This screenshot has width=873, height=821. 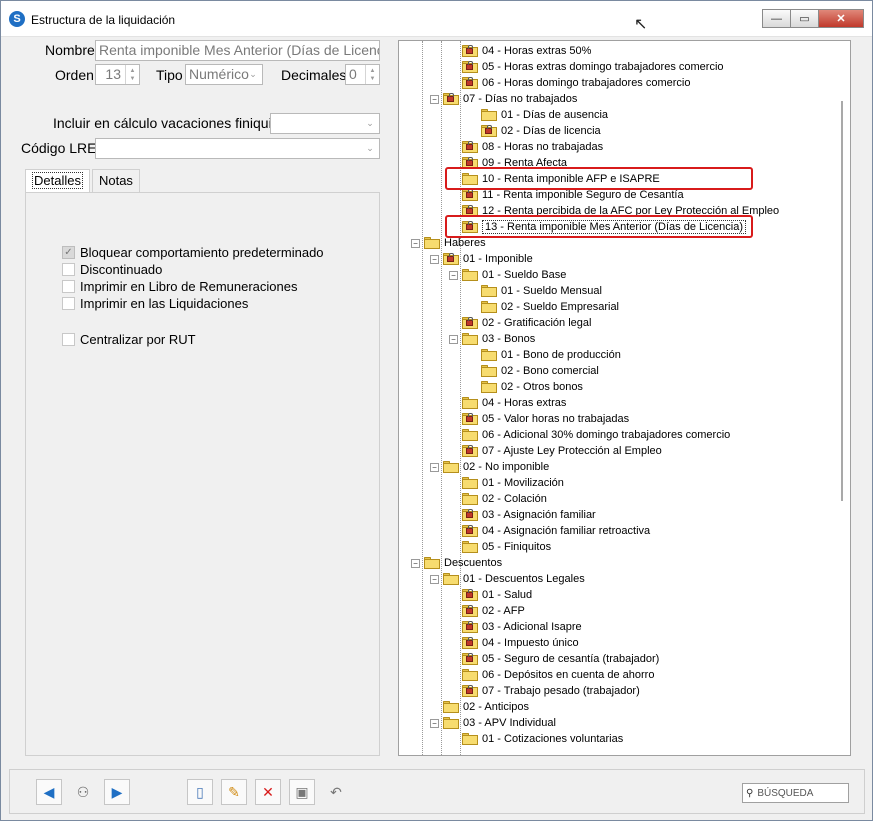 I want to click on tree-node-label: 01 - Imponible, so click(x=498, y=259).